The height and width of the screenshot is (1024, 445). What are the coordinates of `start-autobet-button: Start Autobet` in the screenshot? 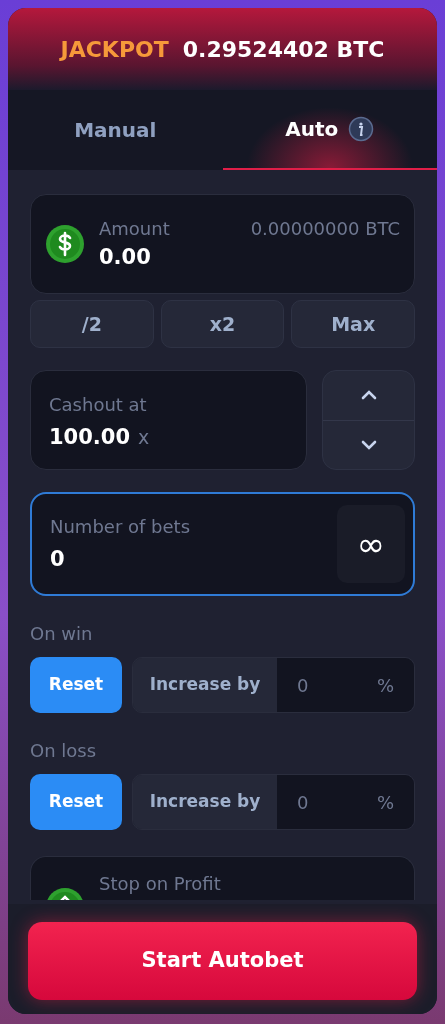 It's located at (222, 961).